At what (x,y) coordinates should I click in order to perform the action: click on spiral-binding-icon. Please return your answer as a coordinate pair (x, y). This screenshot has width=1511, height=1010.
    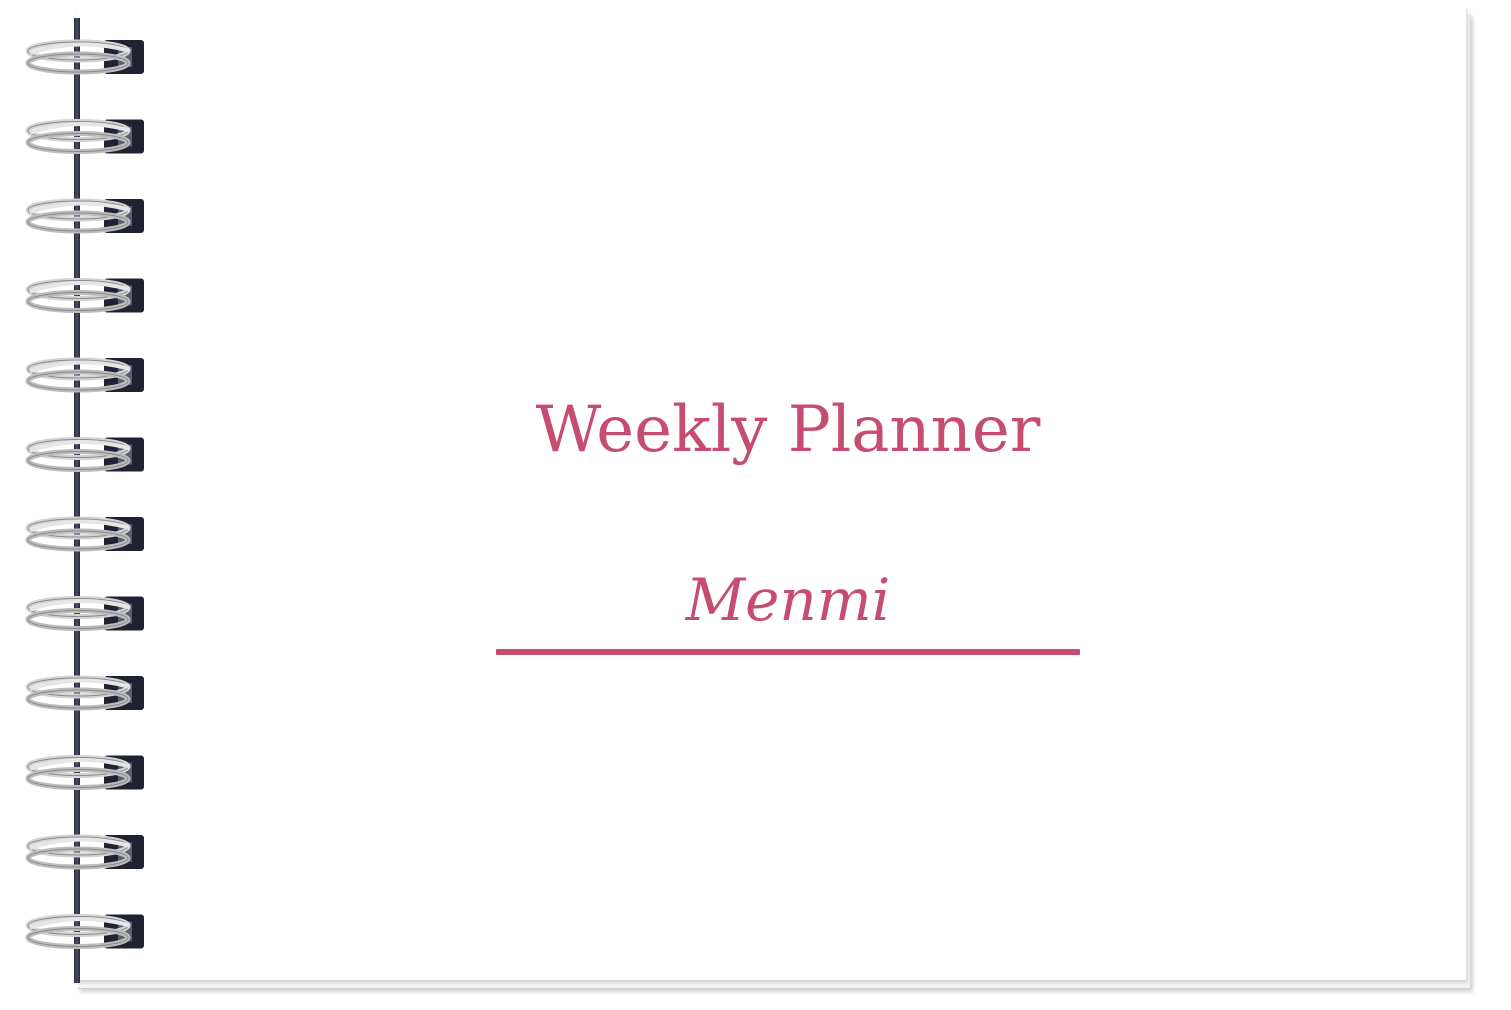
    Looking at the image, I should click on (84, 494).